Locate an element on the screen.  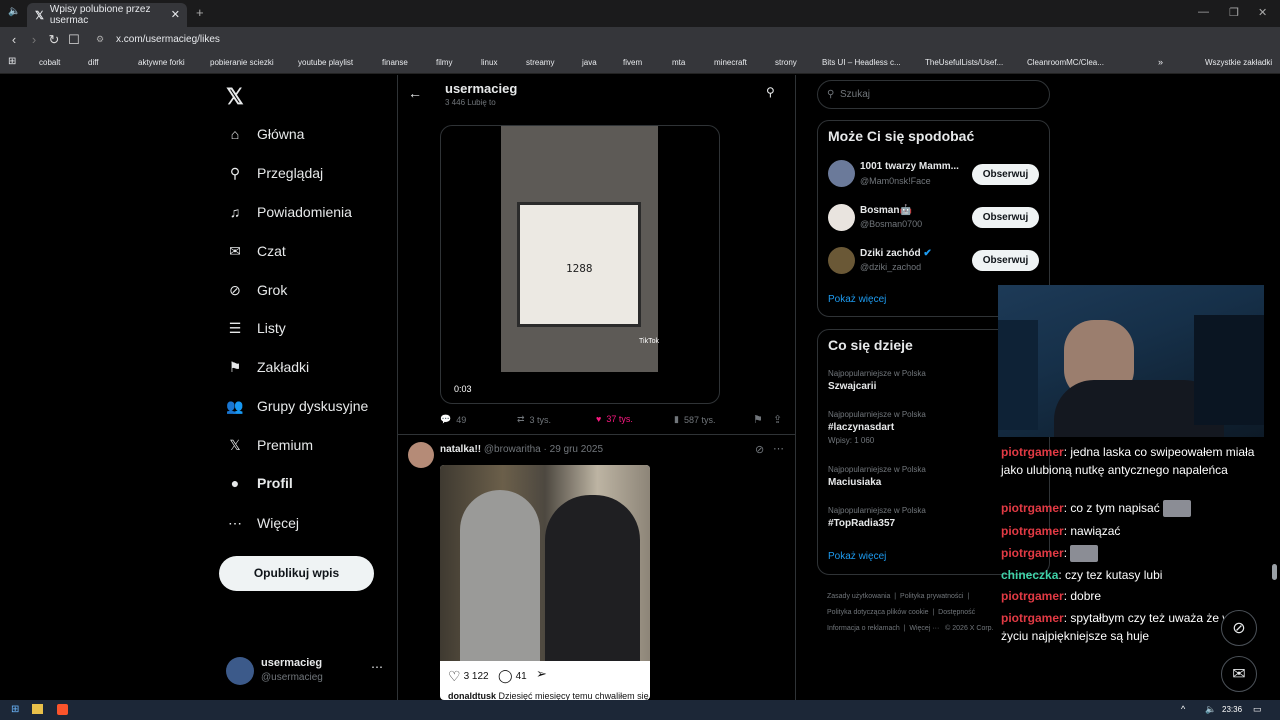
back-icon: ‹ is located at coordinates (14, 39).